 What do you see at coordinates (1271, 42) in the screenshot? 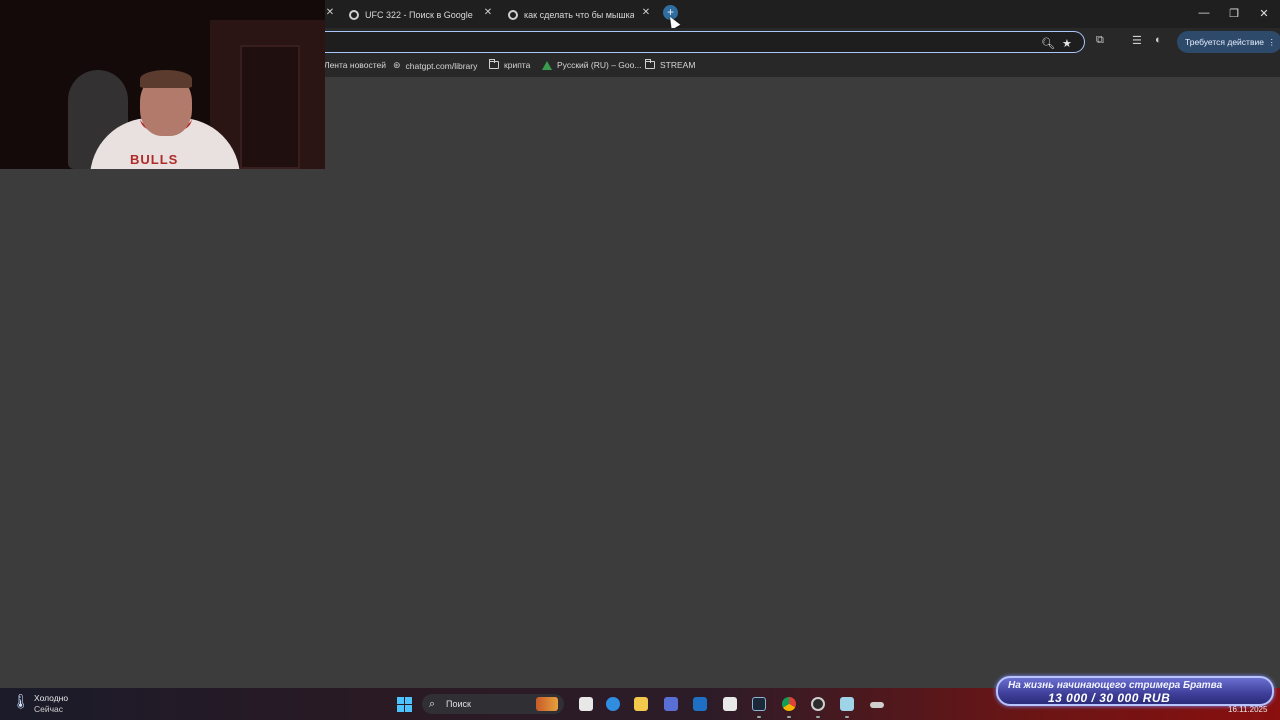
I see `menu-dots-icon: ⋮` at bounding box center [1271, 42].